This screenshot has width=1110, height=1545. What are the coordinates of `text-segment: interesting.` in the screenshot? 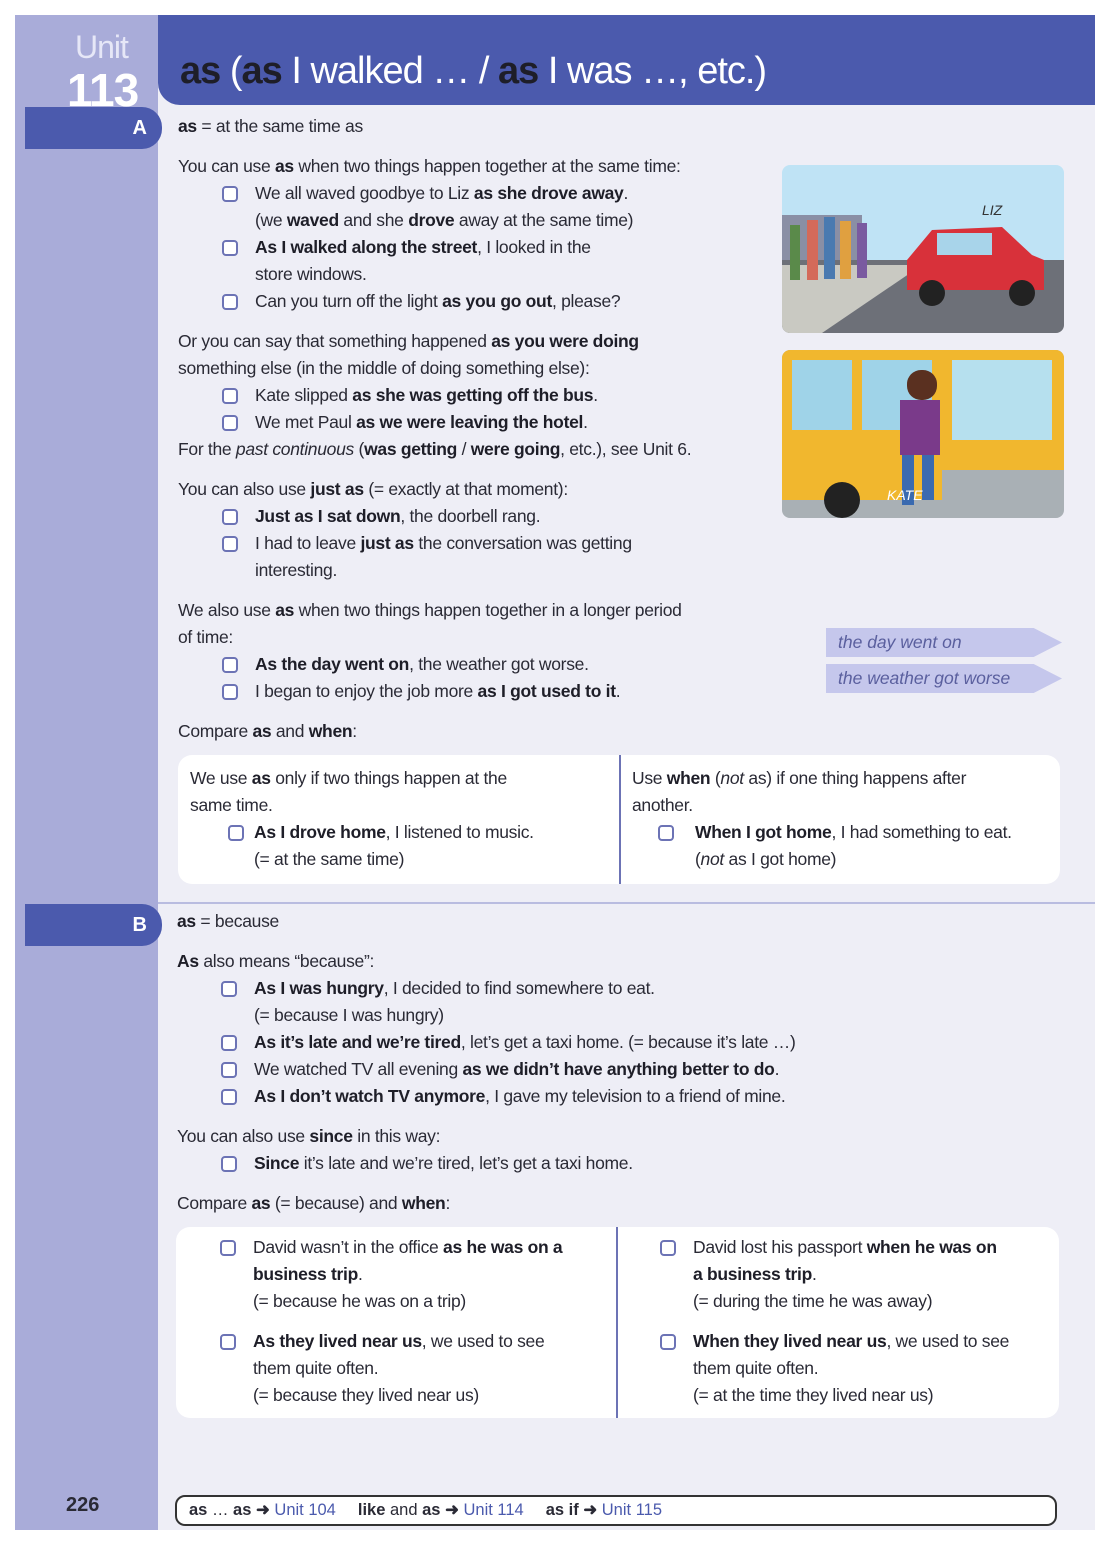 It's located at (296, 570).